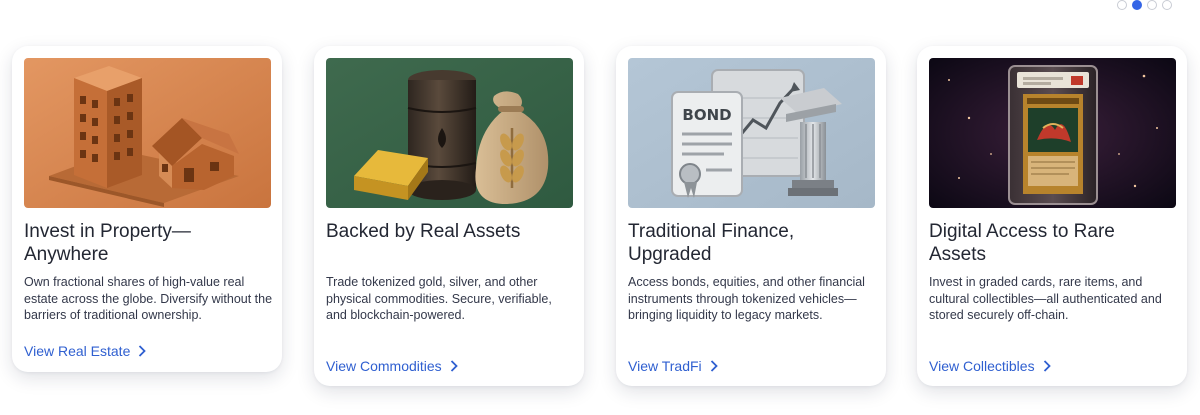  What do you see at coordinates (665, 366) in the screenshot?
I see `link-label: View TradFi` at bounding box center [665, 366].